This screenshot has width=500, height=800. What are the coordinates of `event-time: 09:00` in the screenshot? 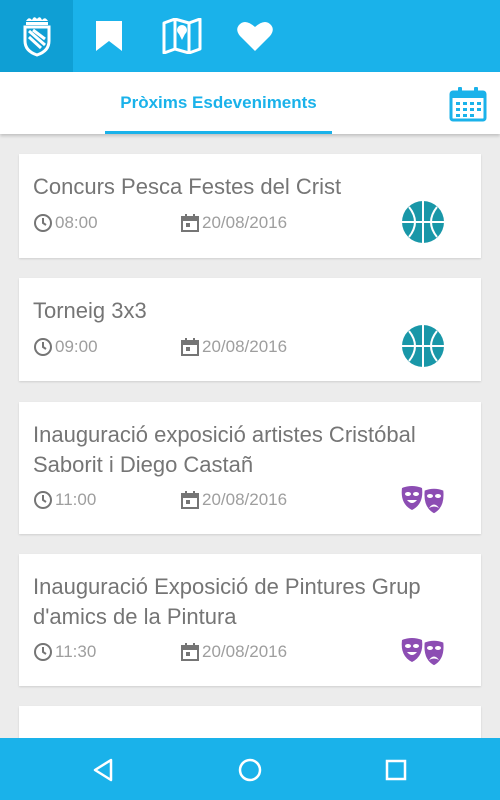 It's located at (65, 347).